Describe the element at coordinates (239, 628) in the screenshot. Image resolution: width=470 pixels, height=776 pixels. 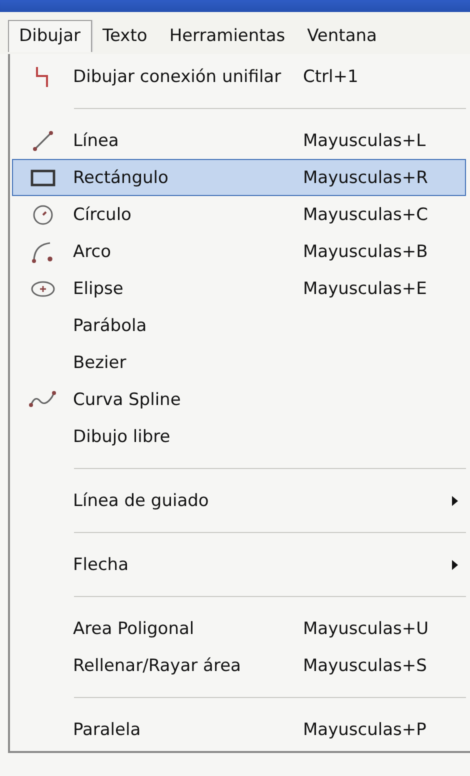
I see `menu-item: Area Poligonal Mayusculas+U` at that location.